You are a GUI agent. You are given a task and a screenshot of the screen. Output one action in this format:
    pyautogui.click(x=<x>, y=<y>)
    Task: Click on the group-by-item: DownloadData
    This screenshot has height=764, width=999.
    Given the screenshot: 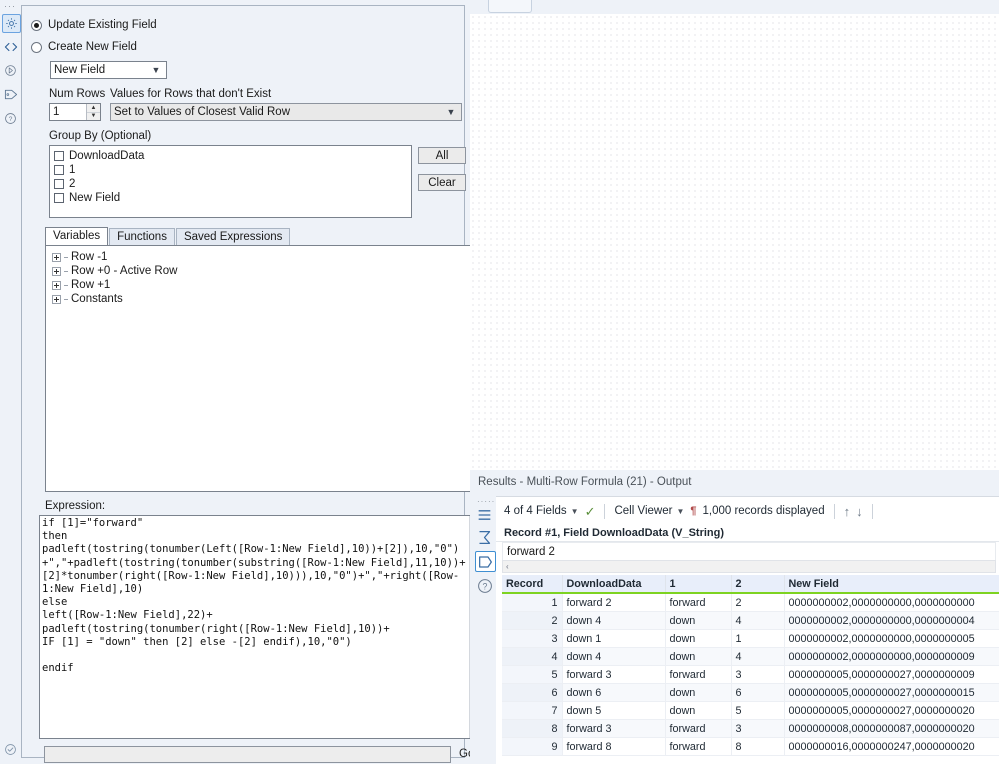 What is the action you would take?
    pyautogui.click(x=232, y=156)
    